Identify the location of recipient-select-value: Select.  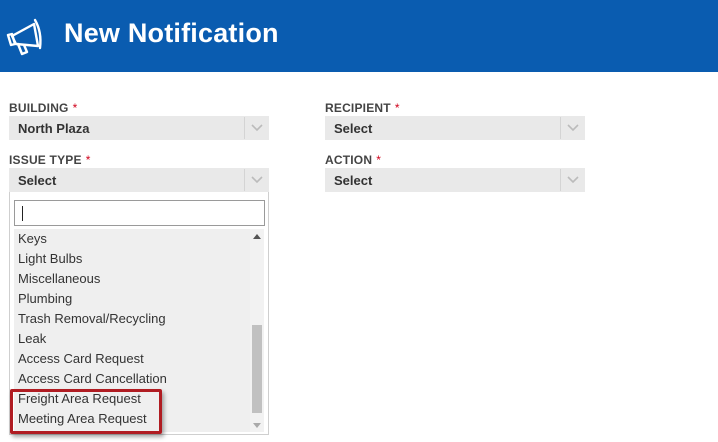
(353, 128).